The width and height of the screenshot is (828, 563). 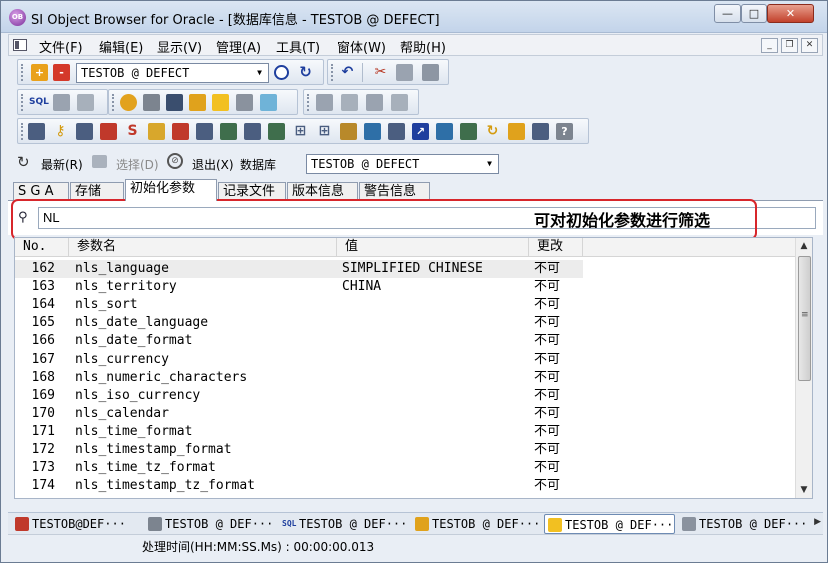 What do you see at coordinates (132, 131) in the screenshot?
I see `sequence-icon: S` at bounding box center [132, 131].